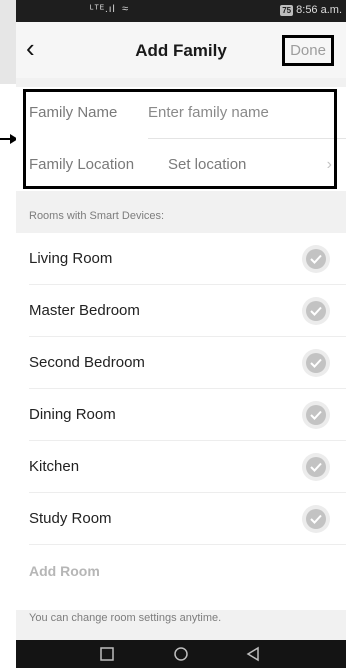 This screenshot has width=346, height=668. I want to click on left-margin, so click(8, 334).